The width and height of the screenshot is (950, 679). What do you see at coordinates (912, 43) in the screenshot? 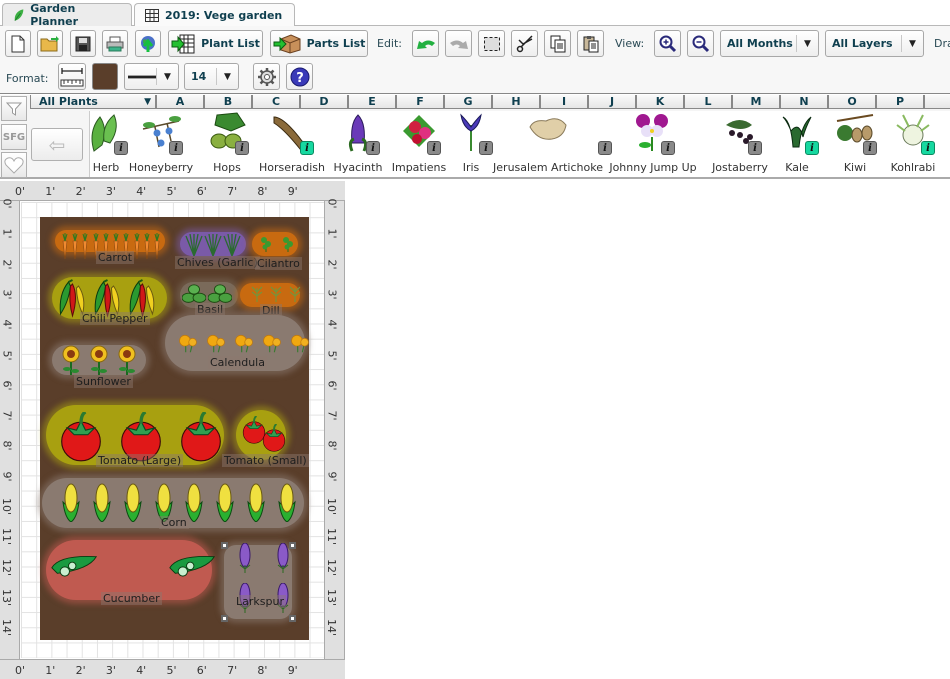
I see `chevron-down-icon: ▼` at bounding box center [912, 43].